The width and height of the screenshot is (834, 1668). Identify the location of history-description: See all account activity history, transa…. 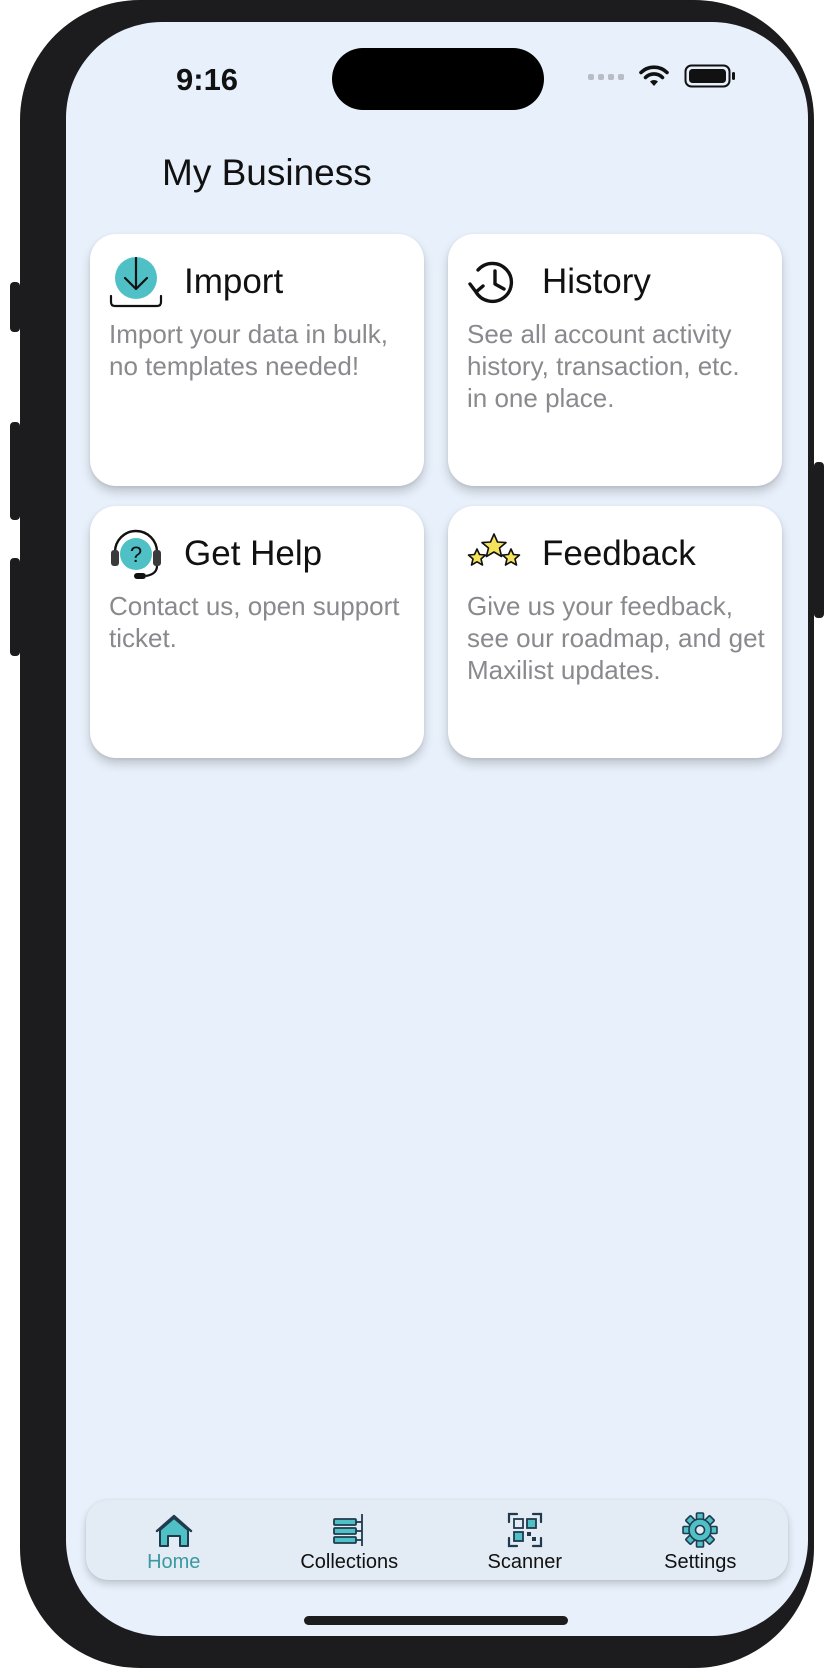
(603, 366).